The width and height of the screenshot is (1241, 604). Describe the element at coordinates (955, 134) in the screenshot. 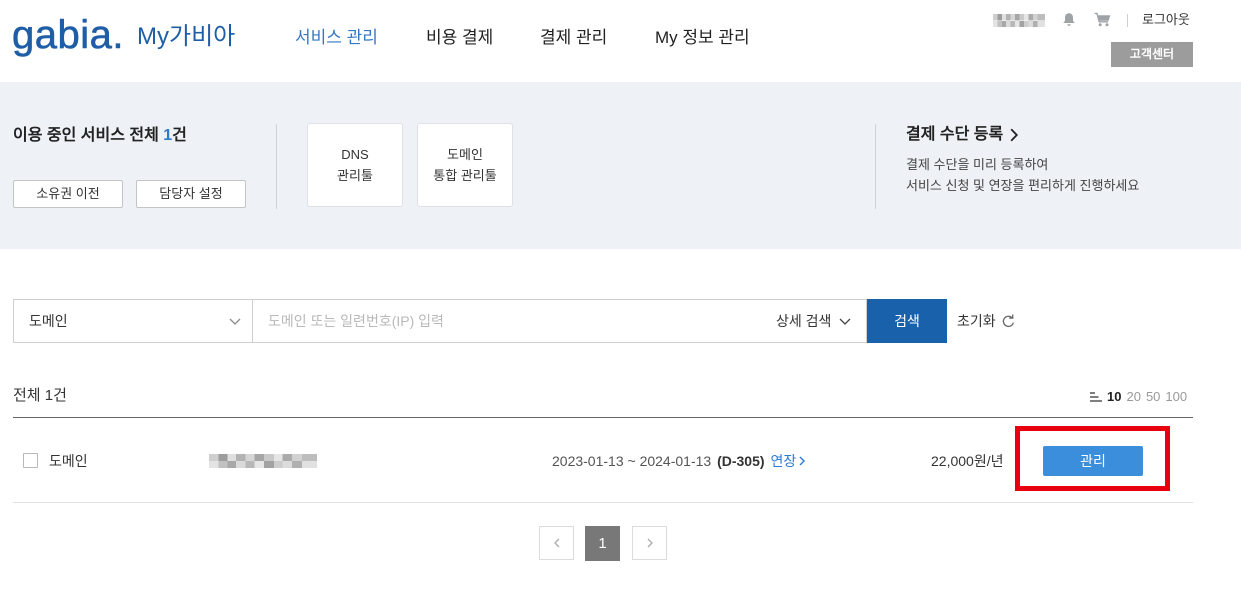

I see `payment-method-title: 결제 수단 등록` at that location.